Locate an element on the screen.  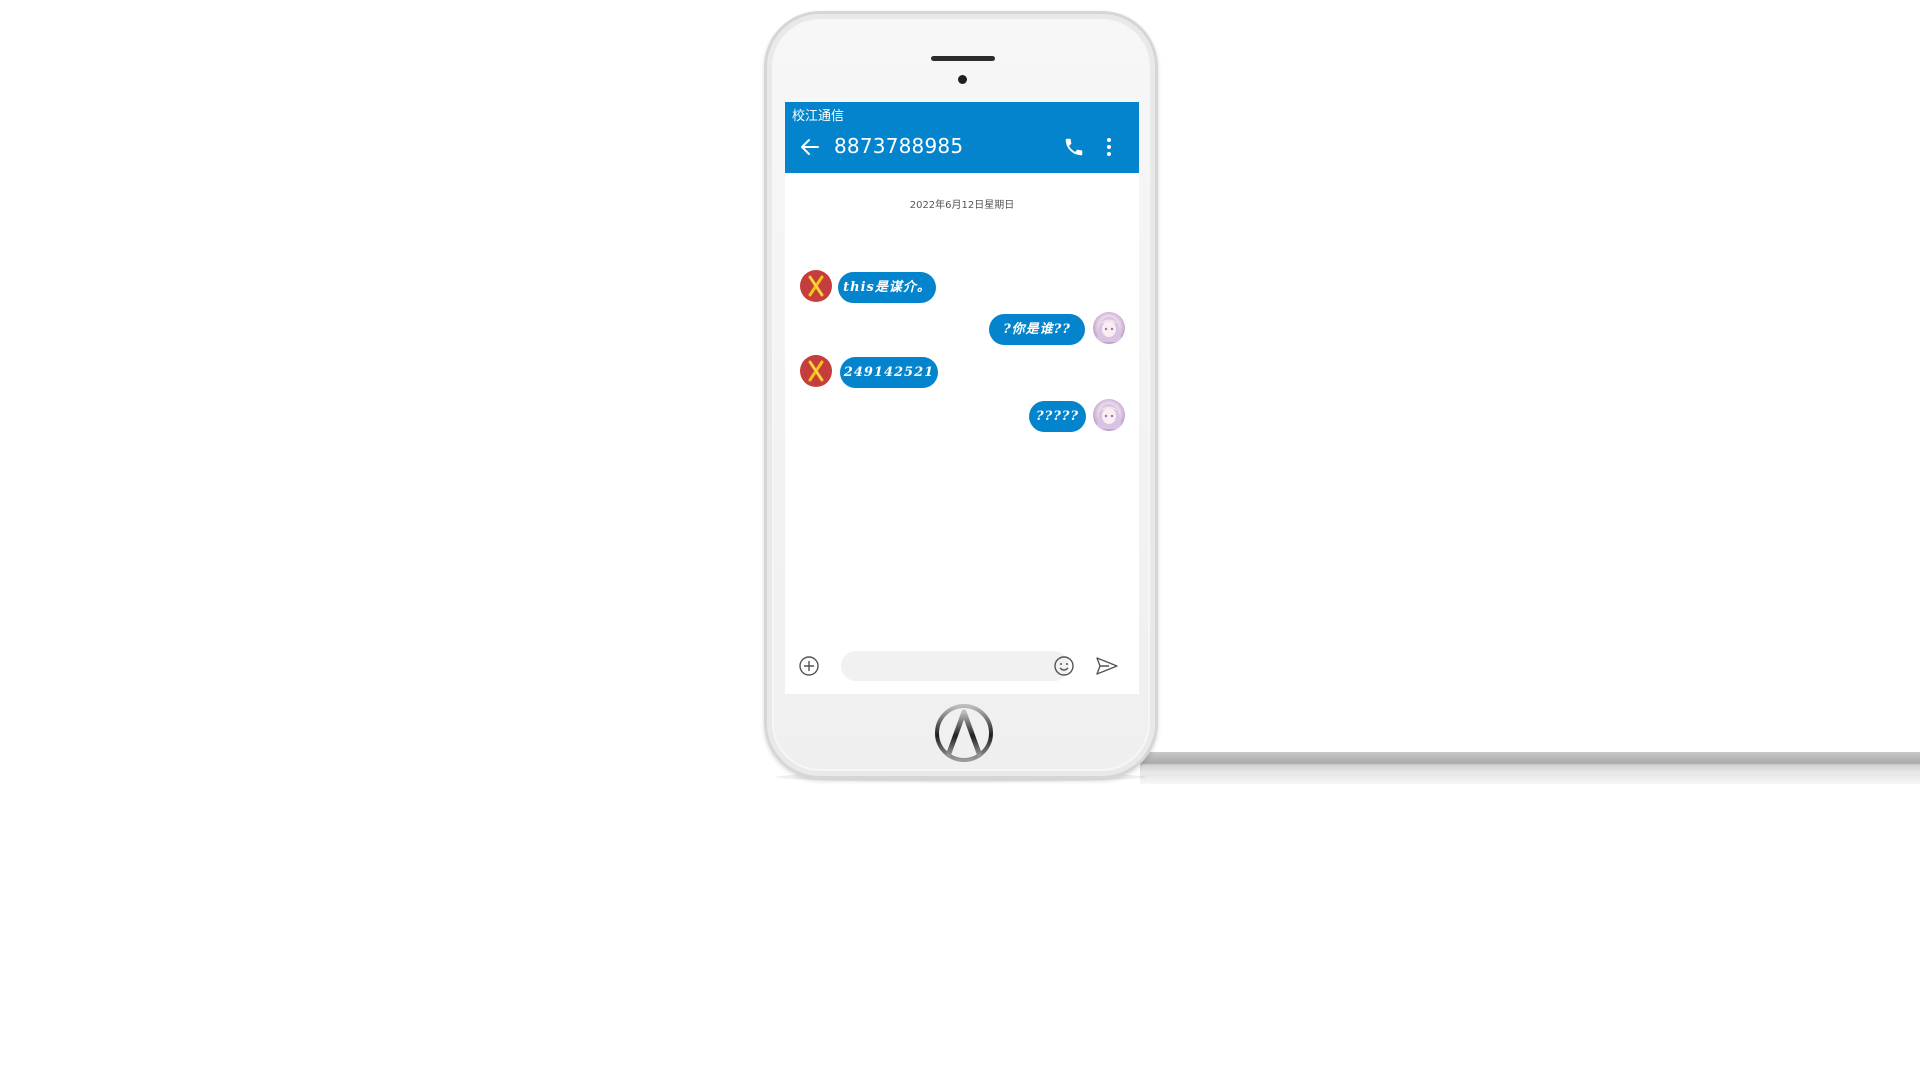
more-vert-icon is located at coordinates (1109, 147).